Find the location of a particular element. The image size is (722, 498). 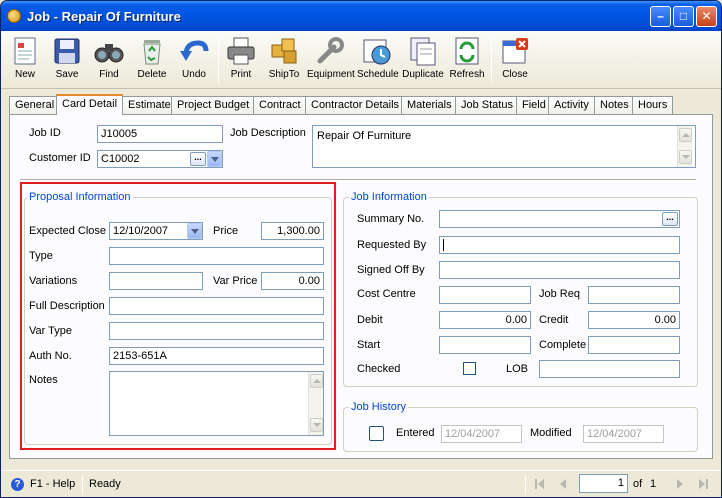

customer-dropdown-button is located at coordinates (214, 159).